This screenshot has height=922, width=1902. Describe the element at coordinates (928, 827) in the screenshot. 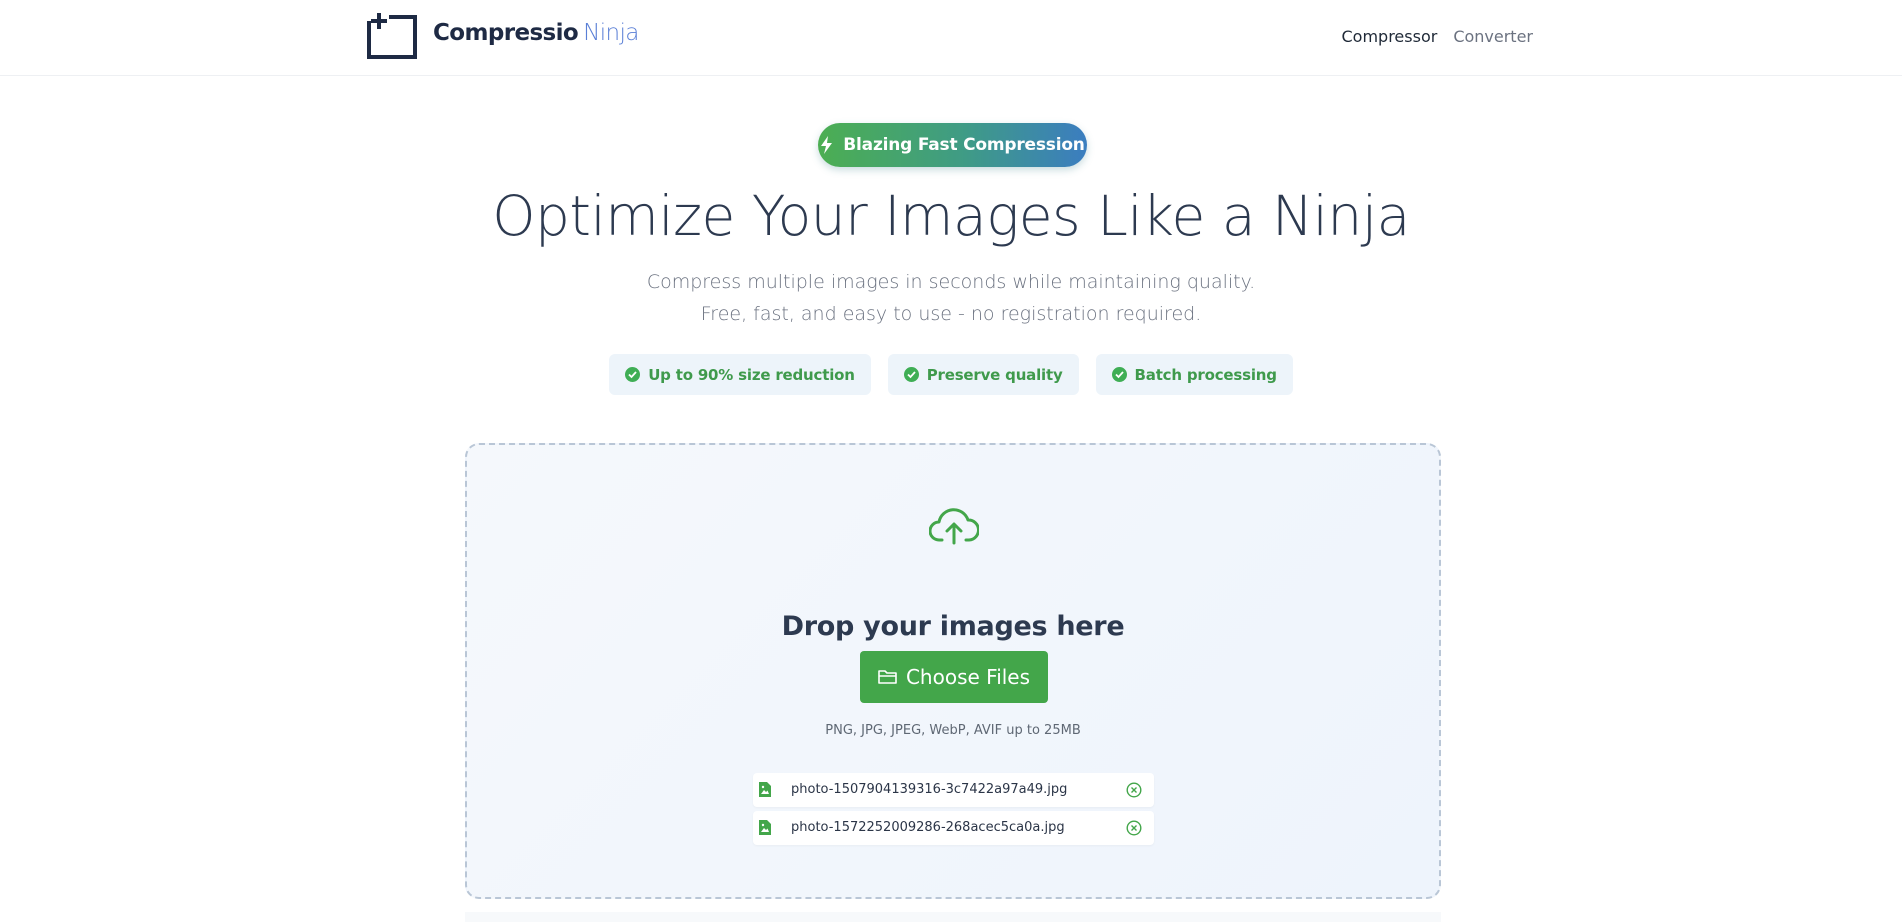

I see `file-name: photo-1572252009286-268acec5ca0a.jpg` at that location.